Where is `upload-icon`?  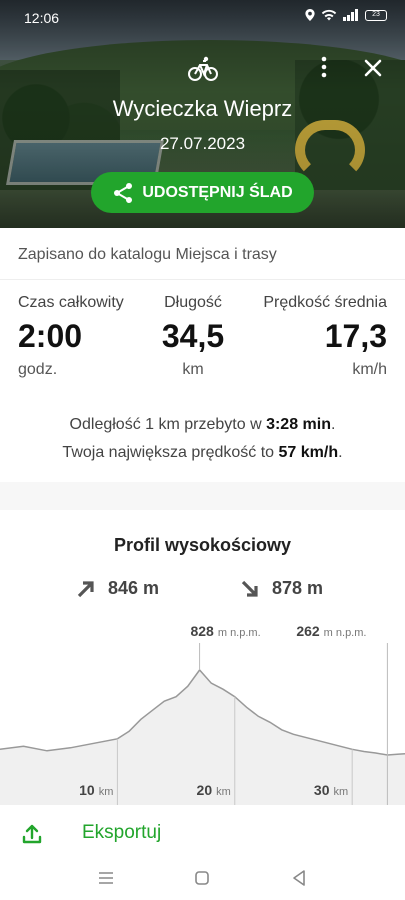
upload-icon is located at coordinates (32, 834).